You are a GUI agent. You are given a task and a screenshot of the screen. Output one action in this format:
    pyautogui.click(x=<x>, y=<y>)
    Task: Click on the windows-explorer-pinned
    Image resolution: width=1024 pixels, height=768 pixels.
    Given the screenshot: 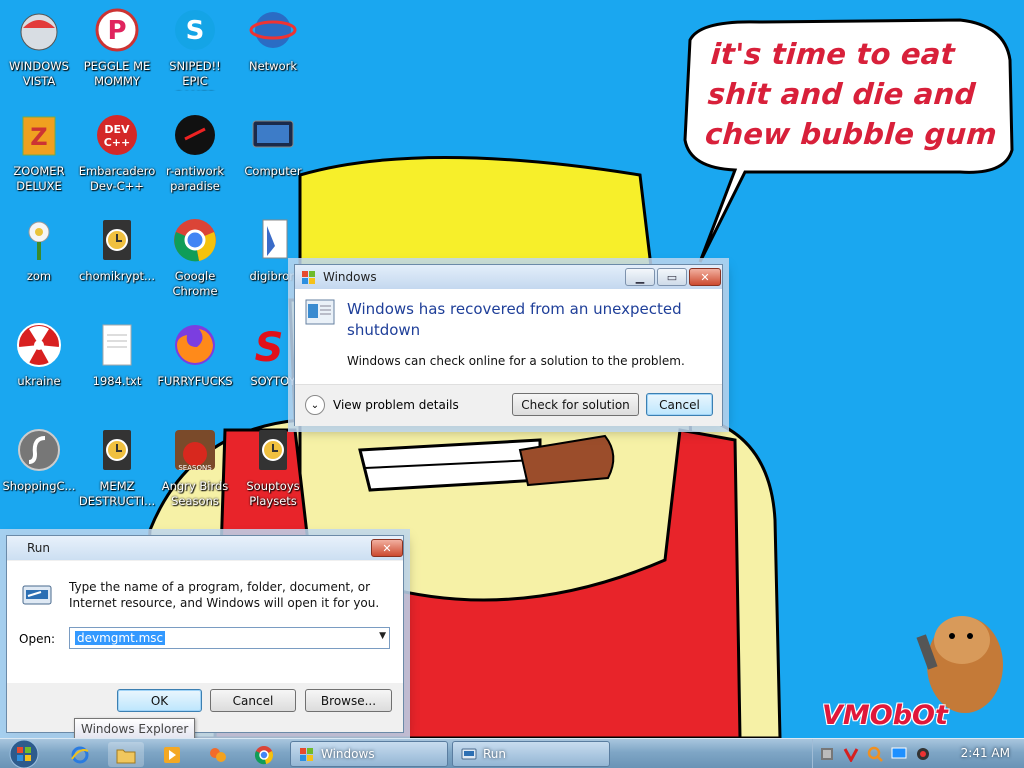 What is the action you would take?
    pyautogui.click(x=126, y=754)
    